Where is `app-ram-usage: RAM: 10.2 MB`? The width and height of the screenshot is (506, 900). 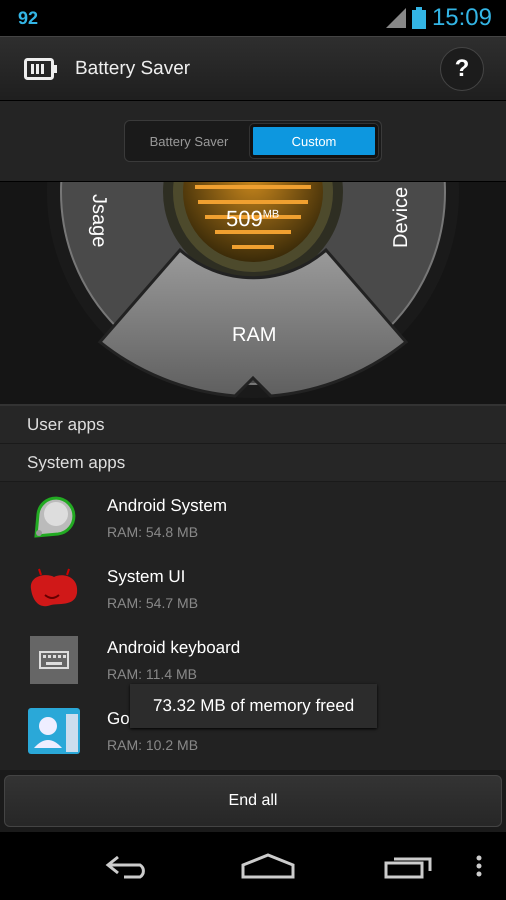
app-ram-usage: RAM: 10.2 MB is located at coordinates (152, 744).